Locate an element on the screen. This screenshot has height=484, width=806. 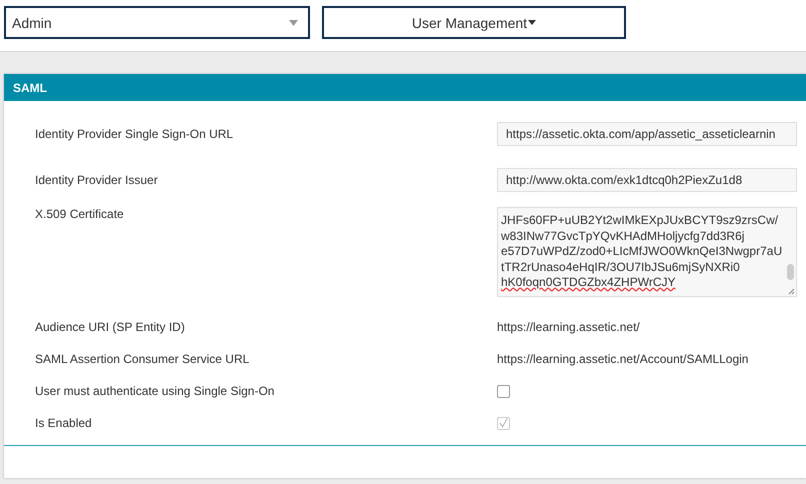
field-label: Identity Provider Single Sign-On URL is located at coordinates (134, 134).